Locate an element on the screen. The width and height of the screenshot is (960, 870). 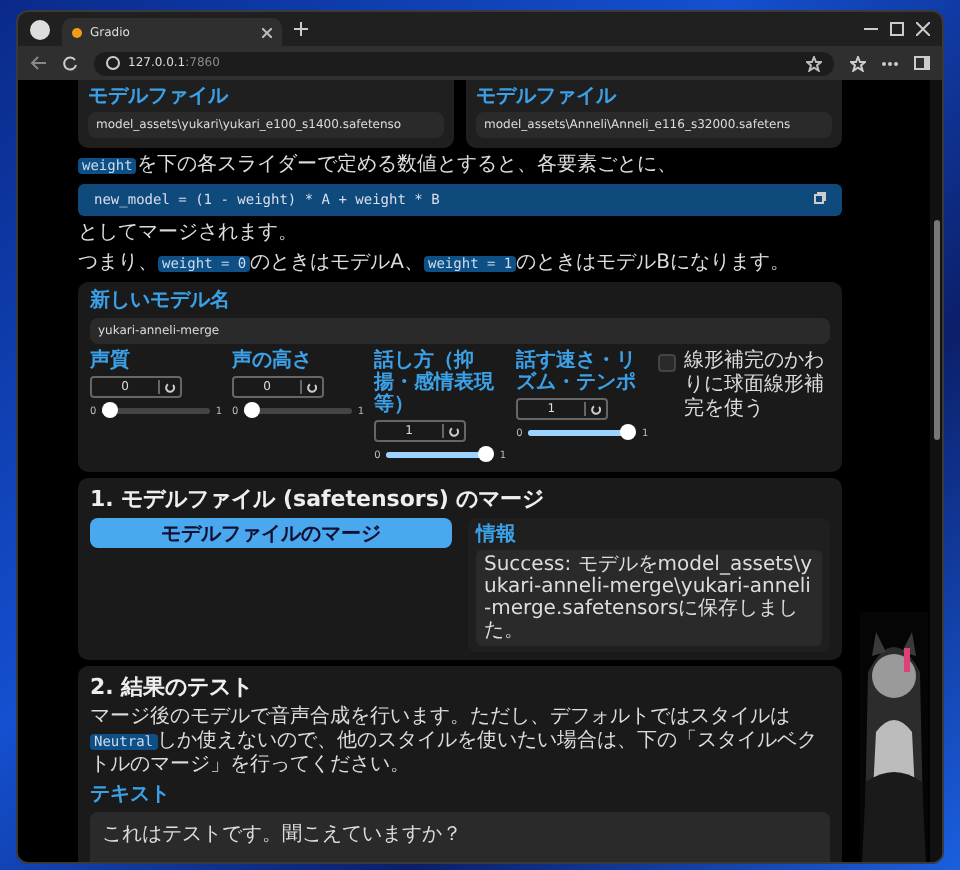
star-icon is located at coordinates (814, 63).